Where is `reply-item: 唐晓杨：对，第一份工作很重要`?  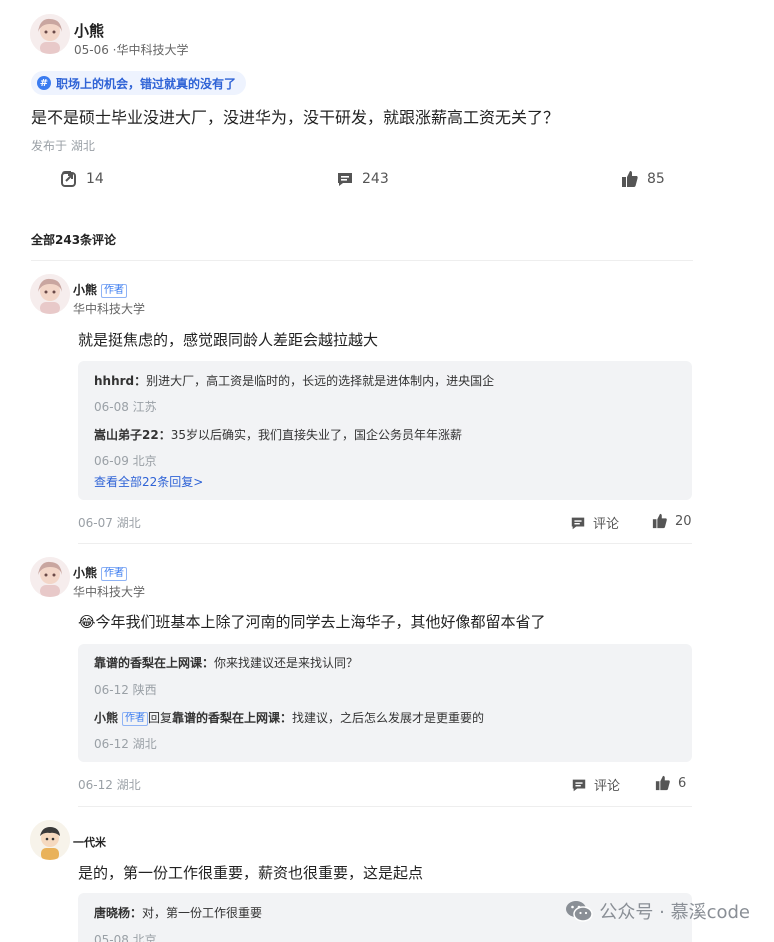
reply-item: 唐晓杨：对，第一份工作很重要 is located at coordinates (178, 912).